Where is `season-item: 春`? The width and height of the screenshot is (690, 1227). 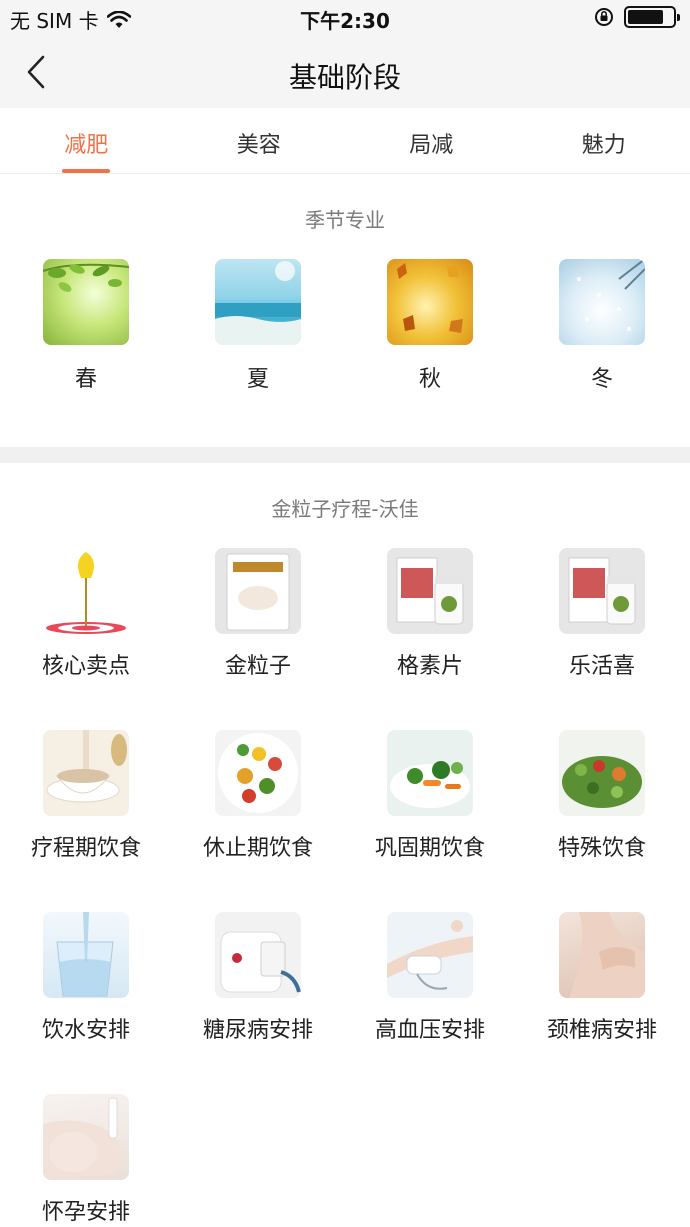 season-item: 春 is located at coordinates (86, 326).